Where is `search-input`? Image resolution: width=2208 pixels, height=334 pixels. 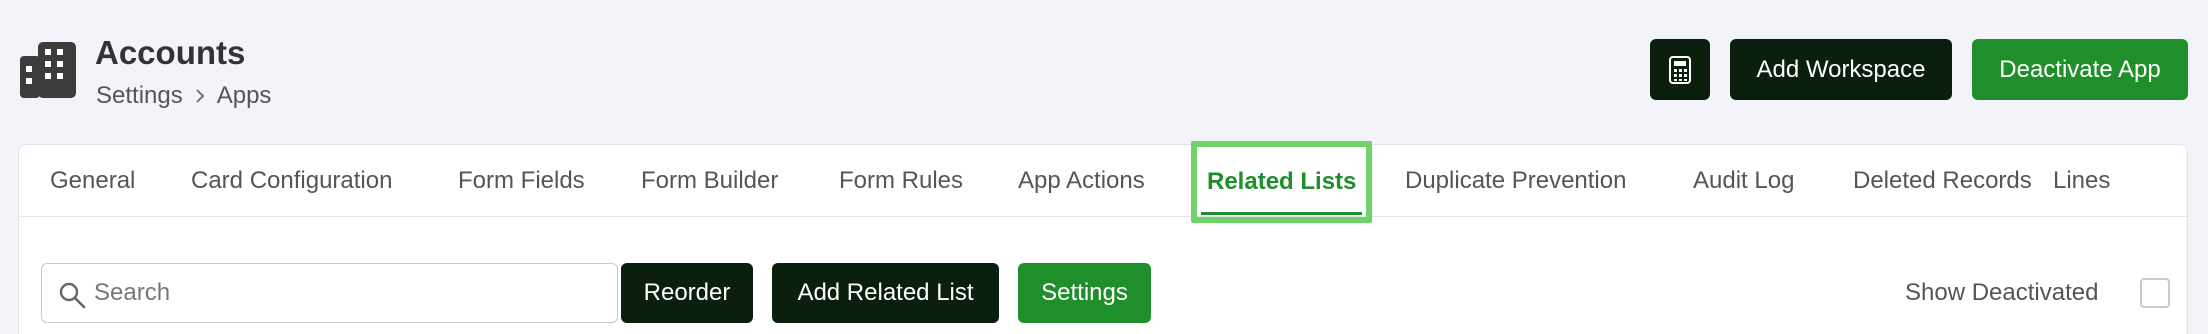 search-input is located at coordinates (329, 293).